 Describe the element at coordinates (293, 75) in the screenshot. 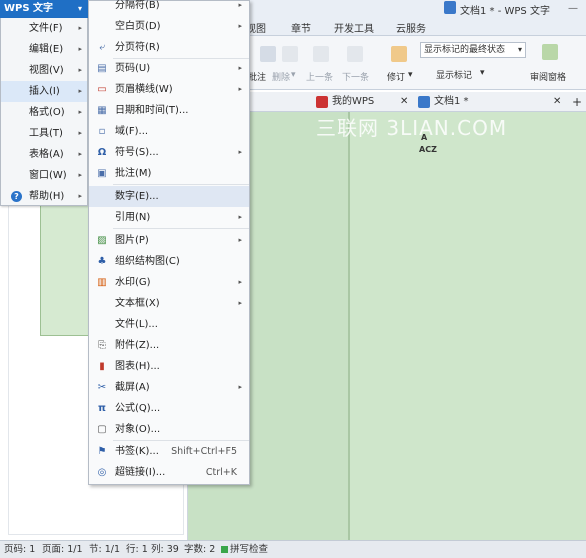

I see `delete-caret: ▾` at that location.